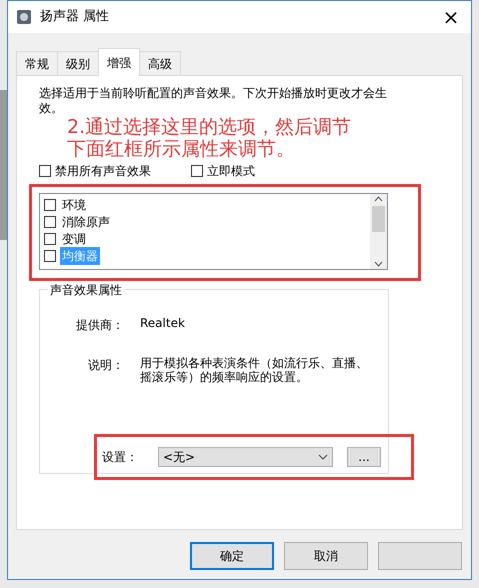 The image size is (479, 588). What do you see at coordinates (378, 231) in the screenshot?
I see `scrollbar` at bounding box center [378, 231].